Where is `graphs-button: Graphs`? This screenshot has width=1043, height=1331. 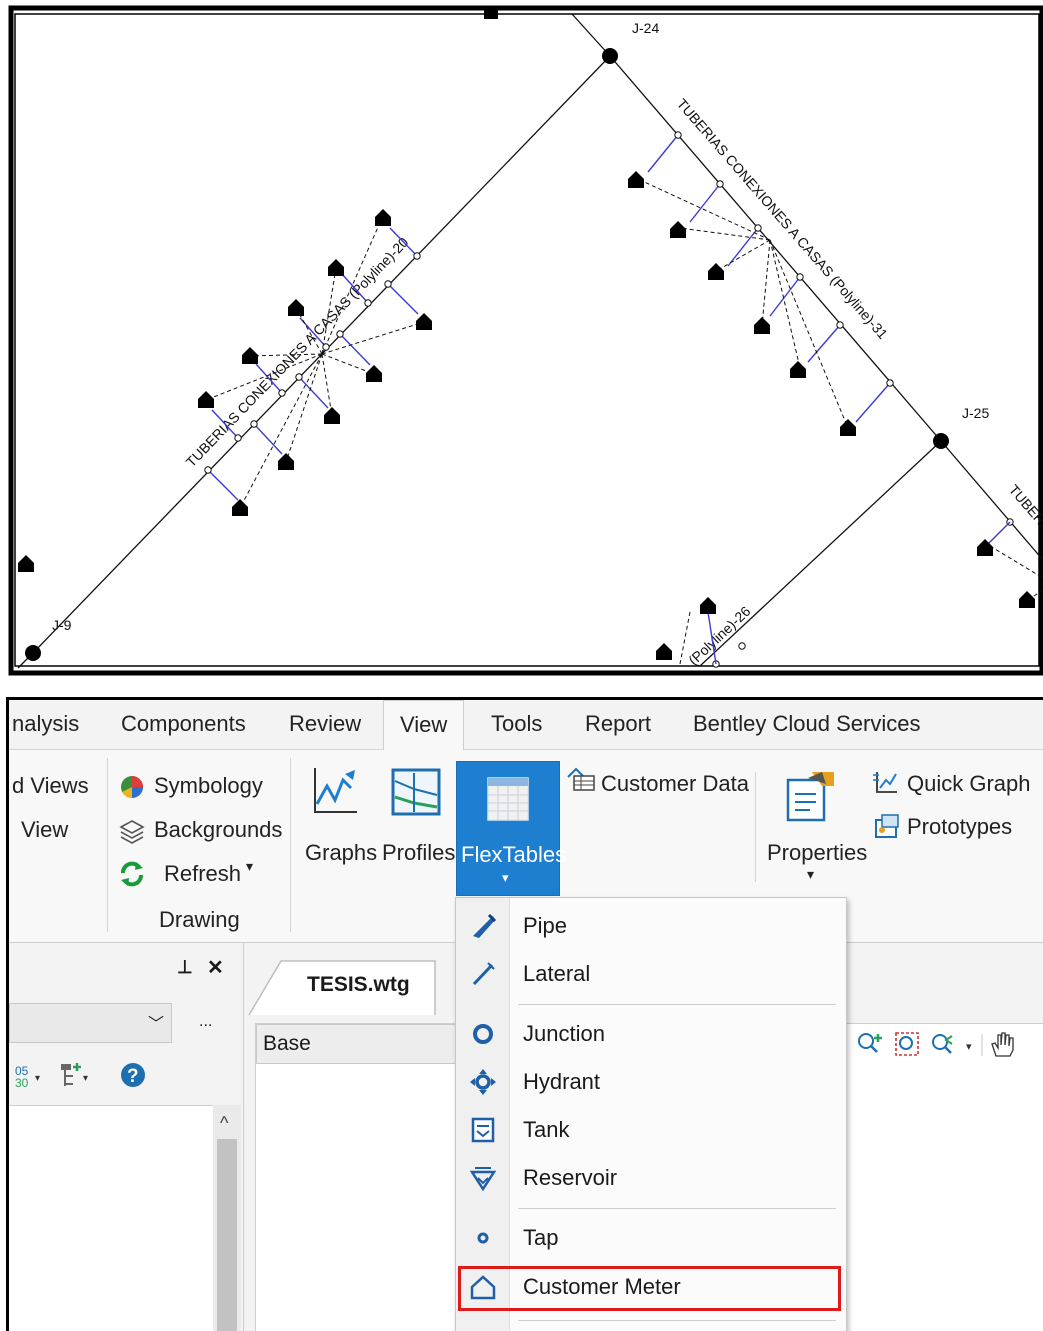 graphs-button: Graphs is located at coordinates (341, 853).